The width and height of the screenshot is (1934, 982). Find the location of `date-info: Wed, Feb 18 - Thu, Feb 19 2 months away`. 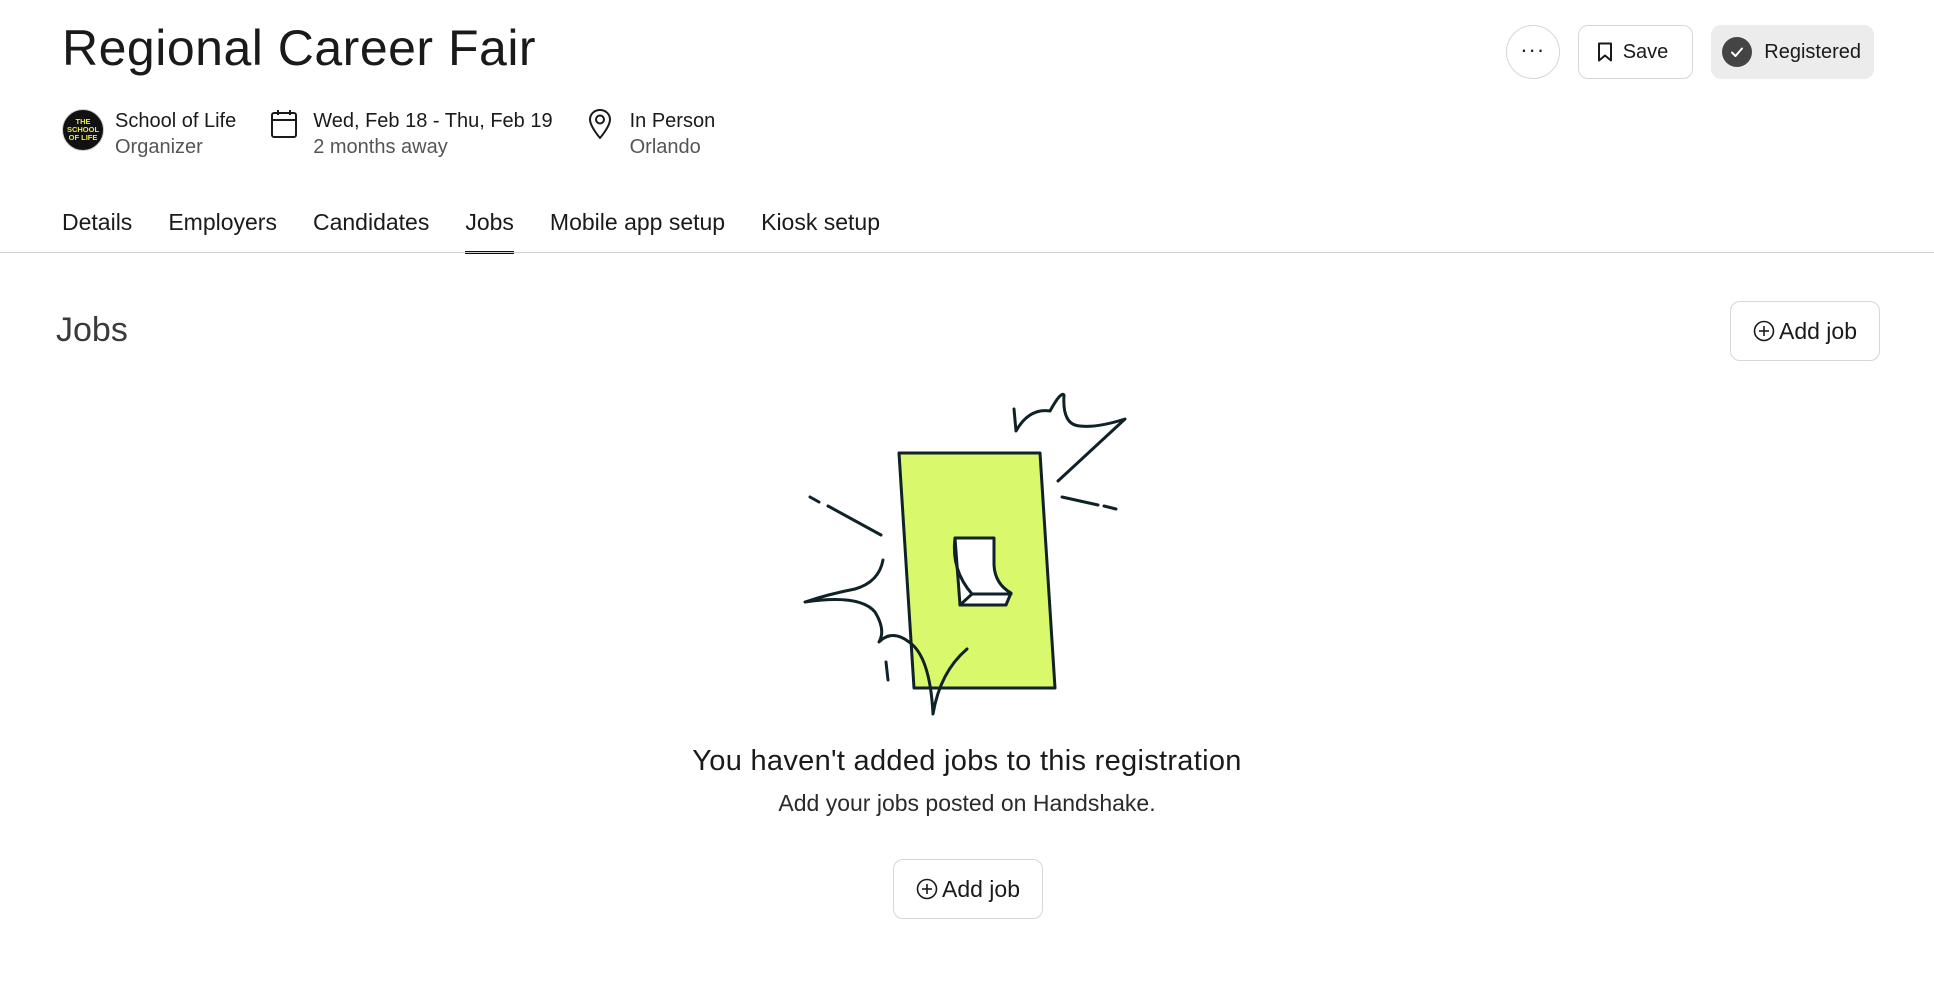

date-info: Wed, Feb 18 - Thu, Feb 19 2 months away is located at coordinates (411, 134).